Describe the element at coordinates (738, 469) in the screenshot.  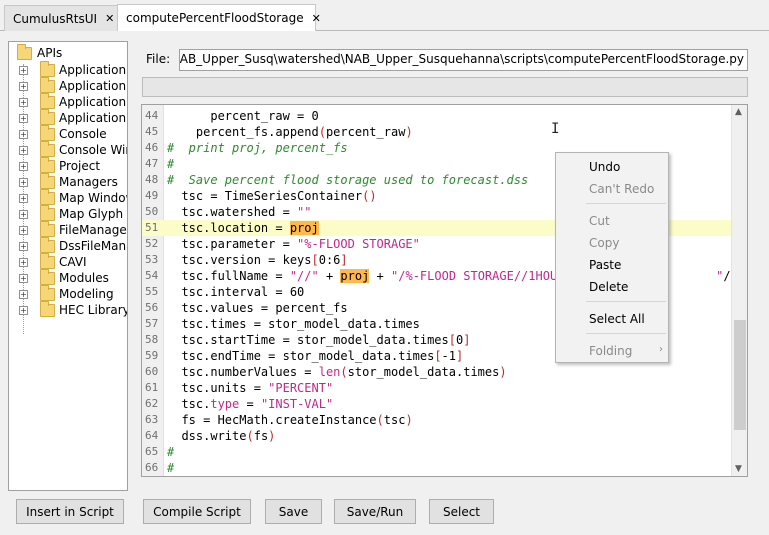
I see `scroll-down-icon: ▼` at that location.